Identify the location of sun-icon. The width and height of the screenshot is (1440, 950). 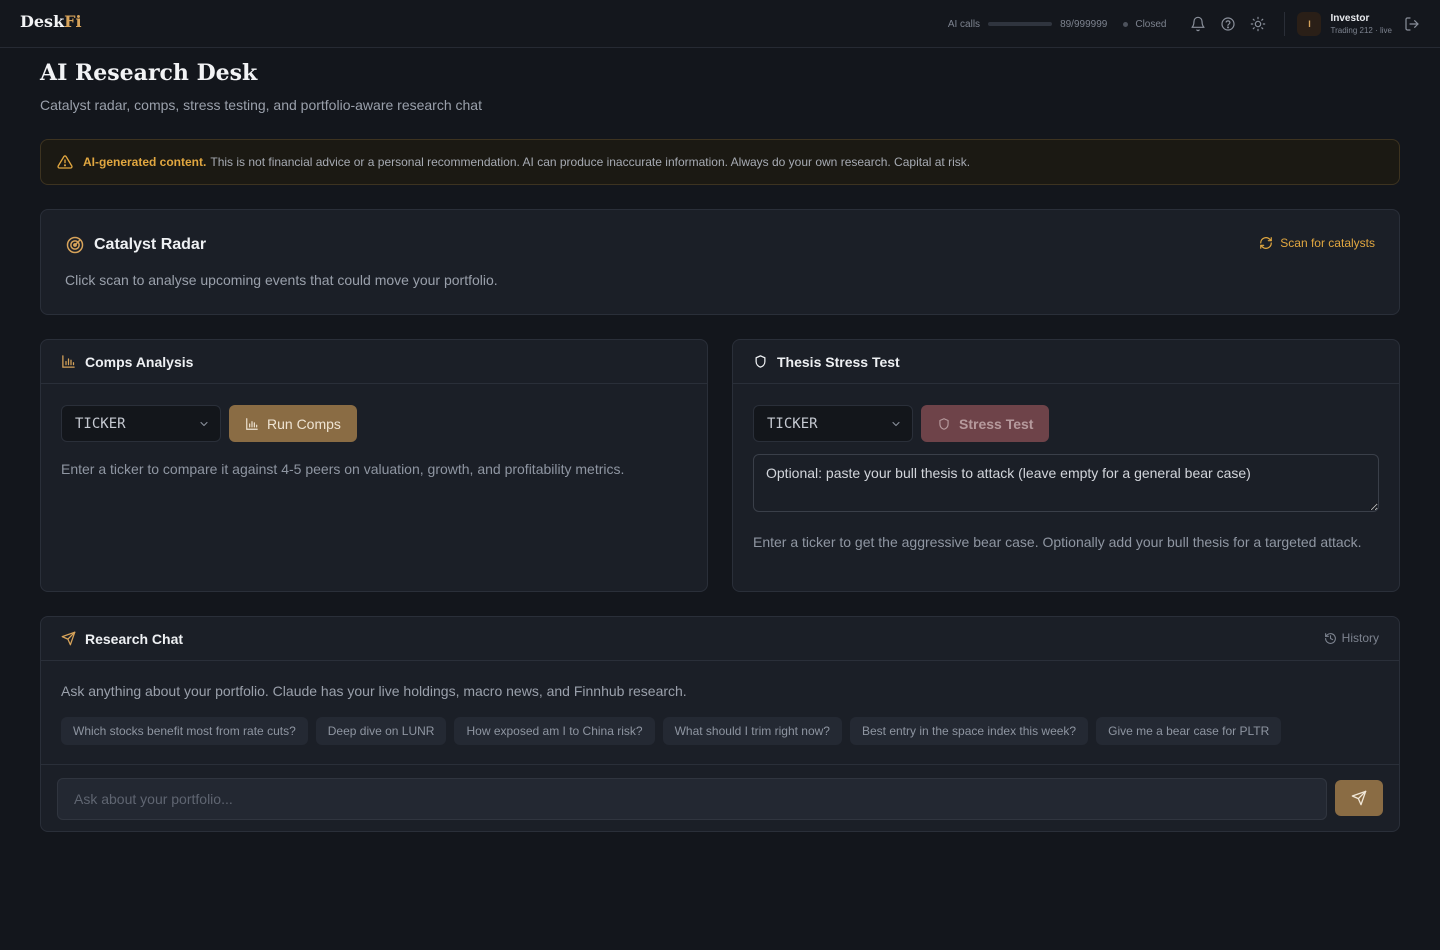
(1258, 24).